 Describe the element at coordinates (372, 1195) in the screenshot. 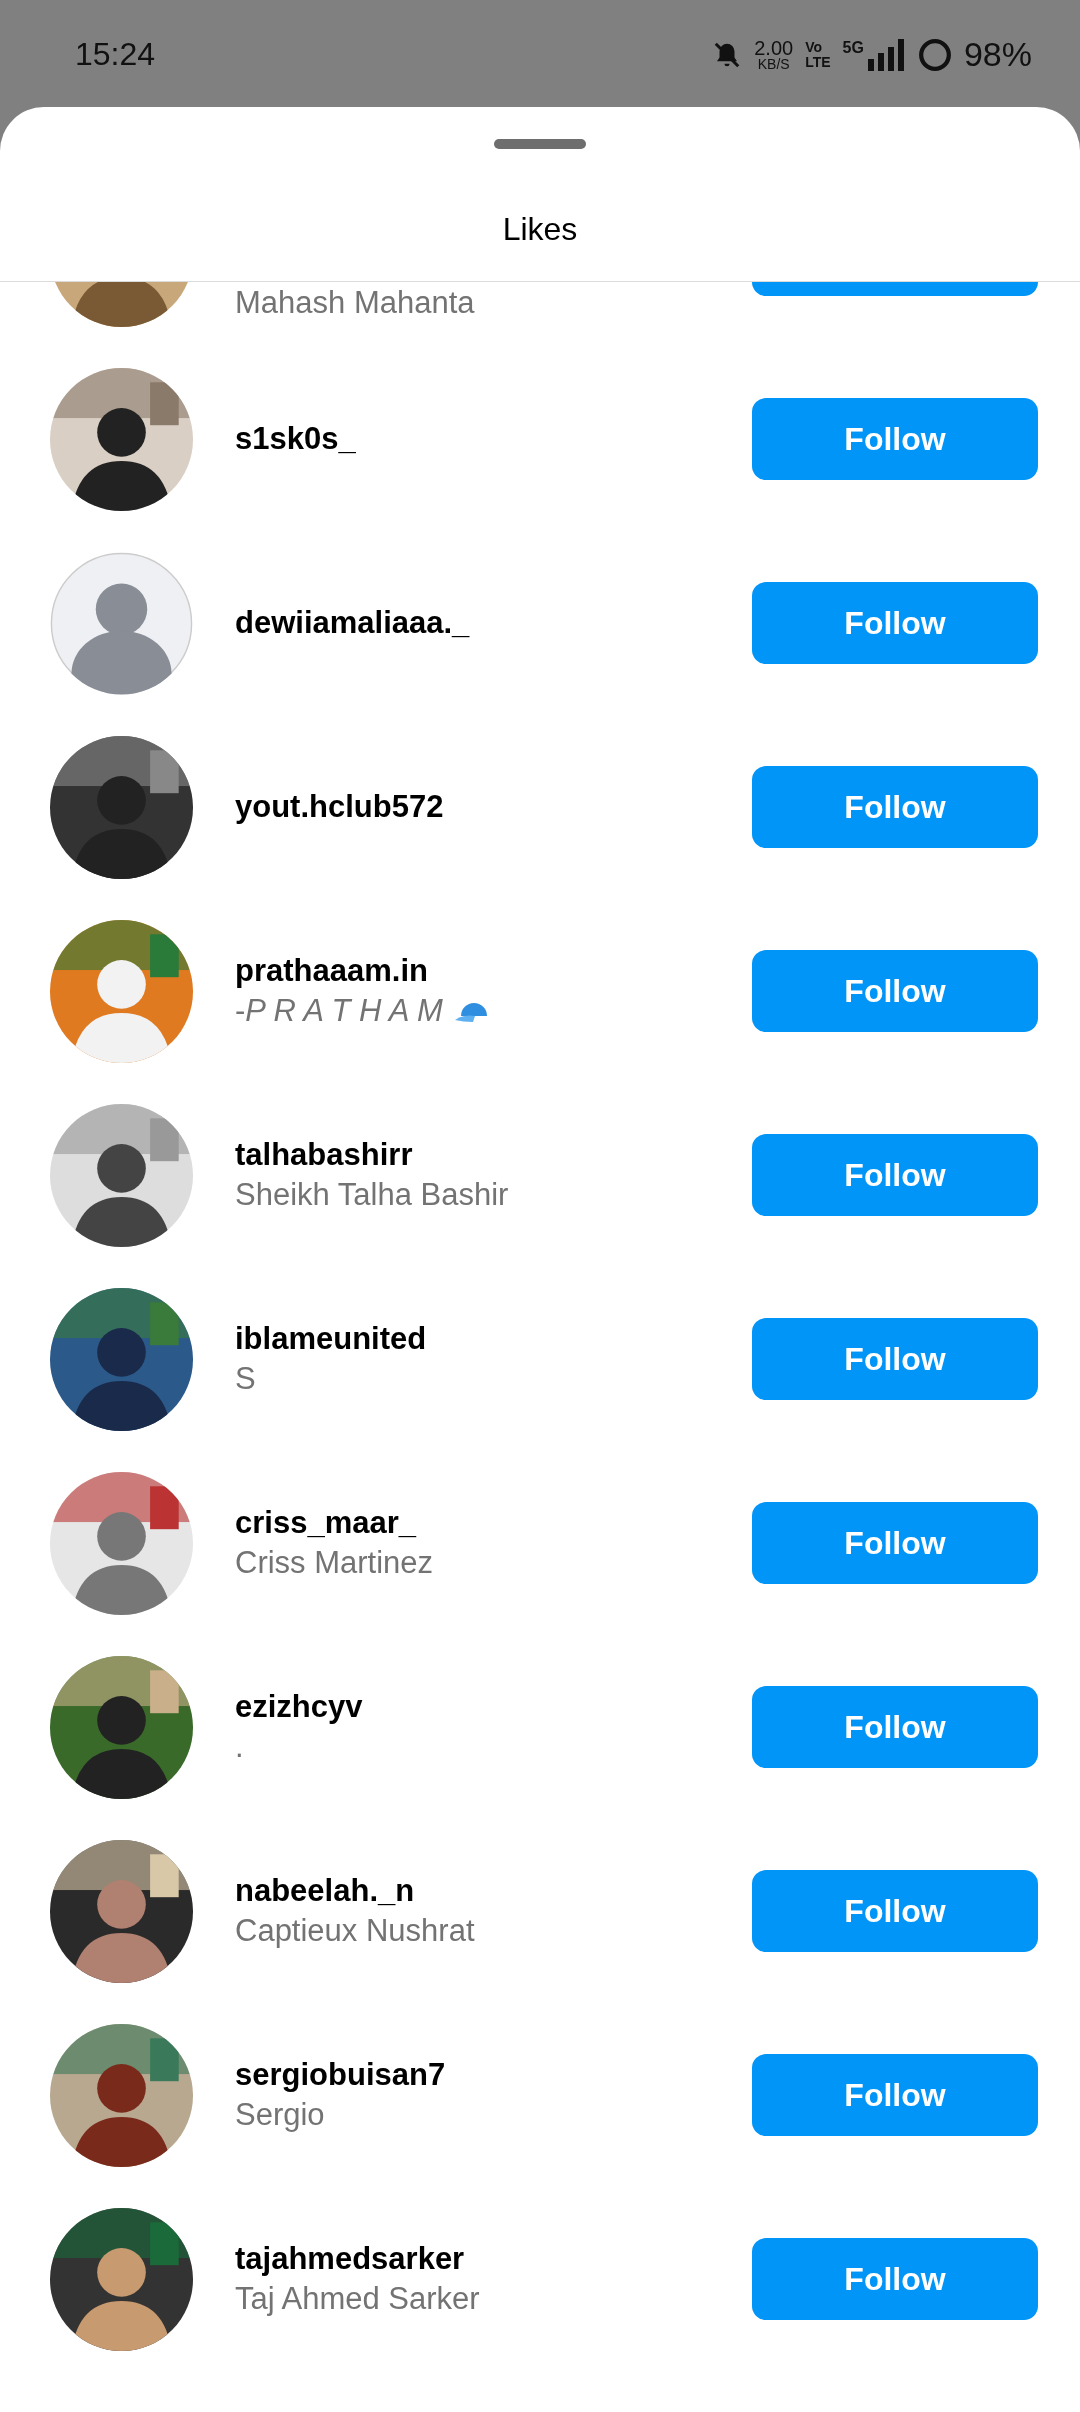

I see `full-name: Sheikh Talha Bashir` at that location.